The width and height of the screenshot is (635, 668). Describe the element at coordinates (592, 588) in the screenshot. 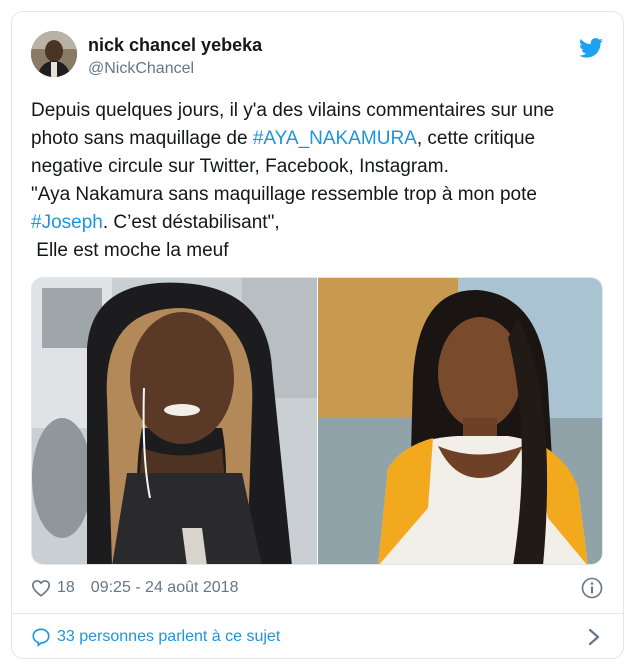

I see `info-icon` at that location.